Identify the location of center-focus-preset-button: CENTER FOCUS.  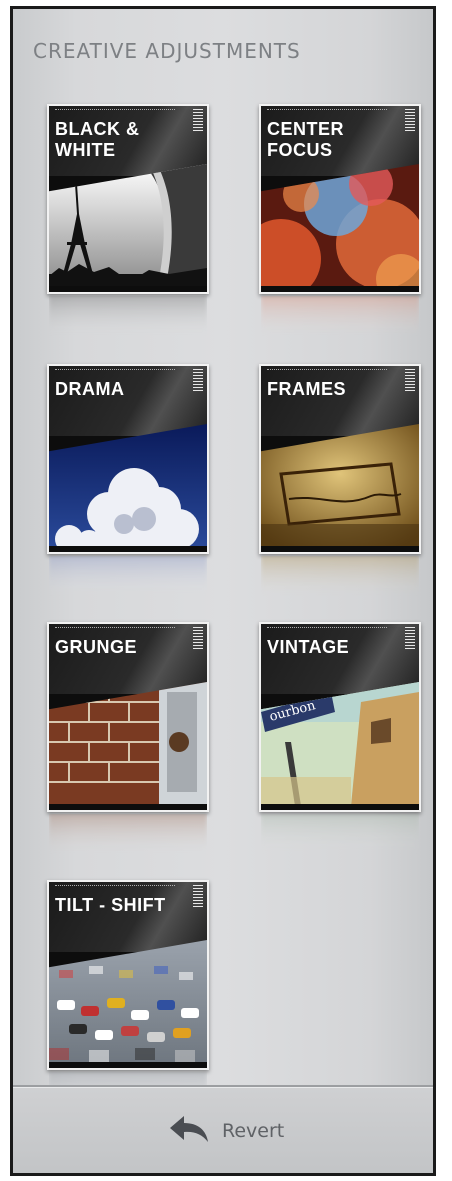
(340, 199).